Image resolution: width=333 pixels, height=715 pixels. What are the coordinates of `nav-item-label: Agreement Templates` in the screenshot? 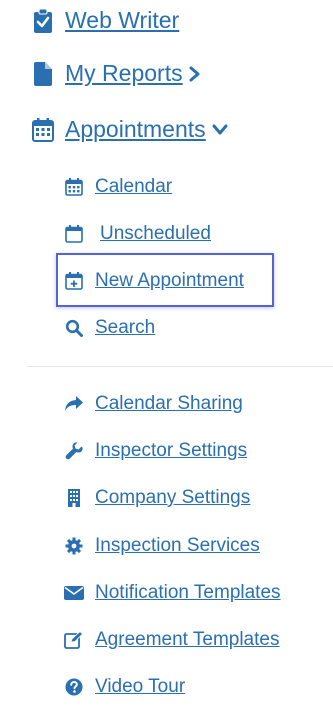 It's located at (187, 639).